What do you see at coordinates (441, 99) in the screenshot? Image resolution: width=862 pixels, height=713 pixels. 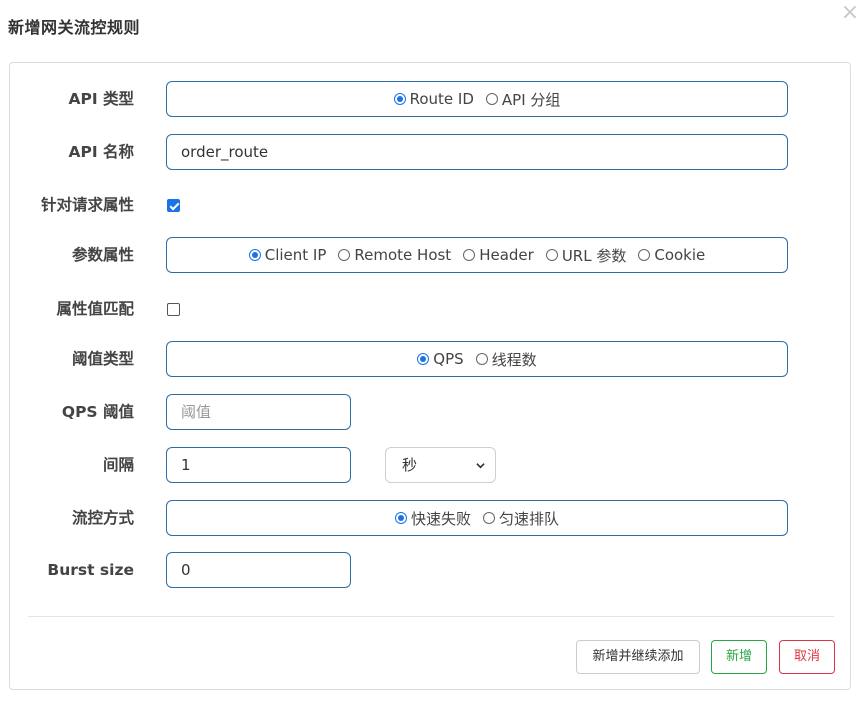 I see `radio-route-id-label: Route ID` at bounding box center [441, 99].